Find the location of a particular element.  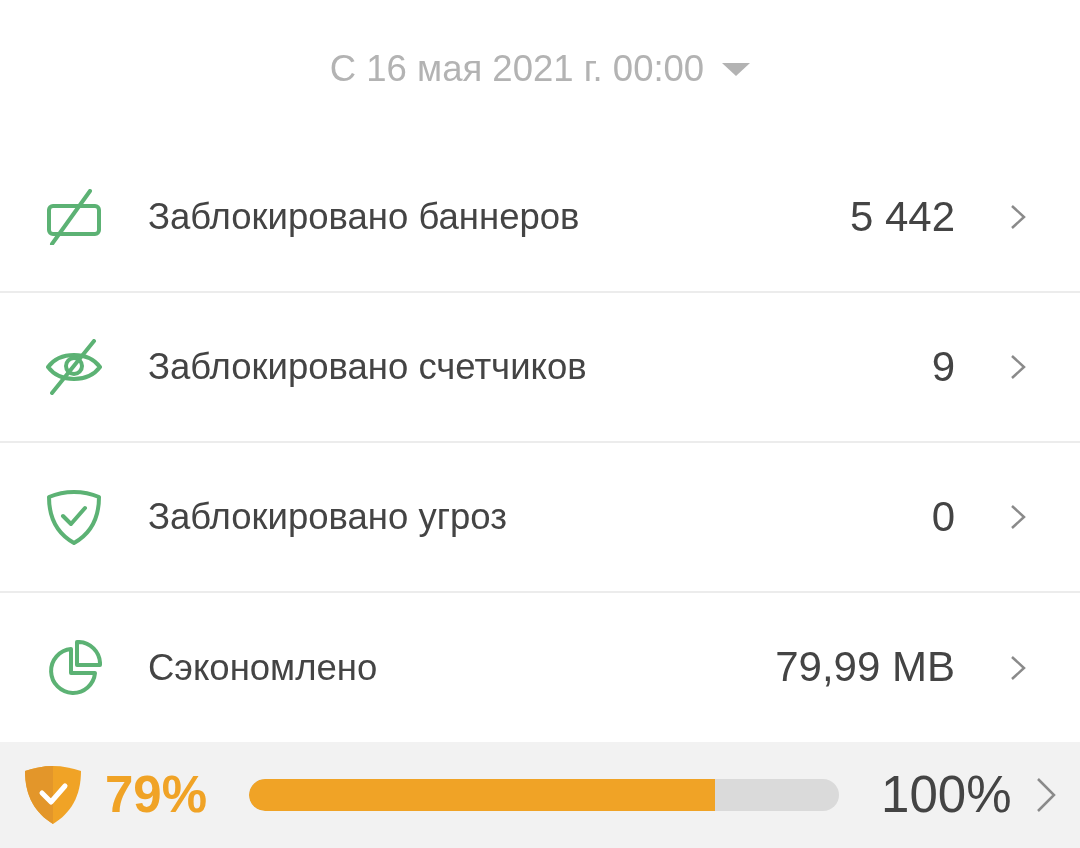

pie-chart-icon is located at coordinates (74, 667).